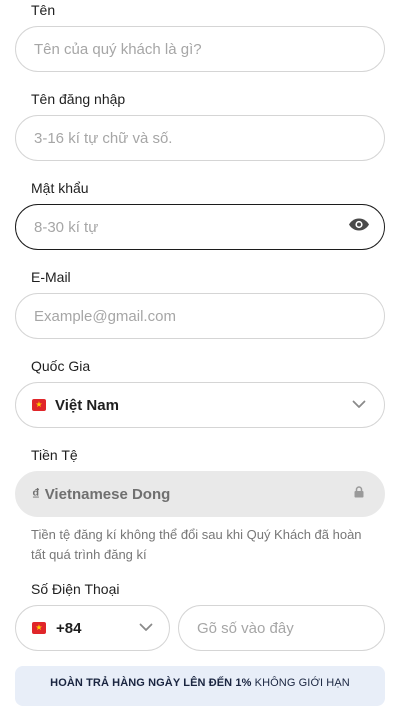  Describe the element at coordinates (61, 366) in the screenshot. I see `country-label: Quốc Gia` at that location.